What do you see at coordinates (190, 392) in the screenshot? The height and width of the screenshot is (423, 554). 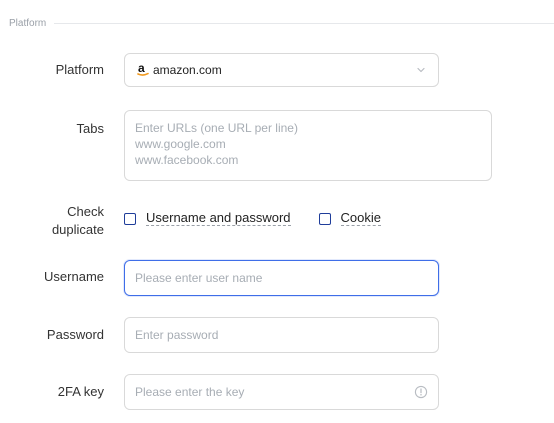 I see `twofa-placeholder: Please enter the key` at bounding box center [190, 392].